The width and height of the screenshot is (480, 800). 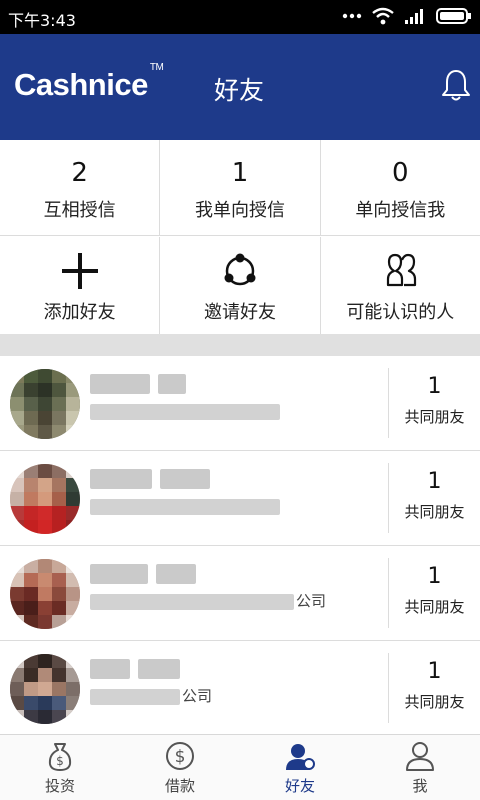 I want to click on stat-my-one-way-credit: 1 我单向授信, so click(x=240, y=187).